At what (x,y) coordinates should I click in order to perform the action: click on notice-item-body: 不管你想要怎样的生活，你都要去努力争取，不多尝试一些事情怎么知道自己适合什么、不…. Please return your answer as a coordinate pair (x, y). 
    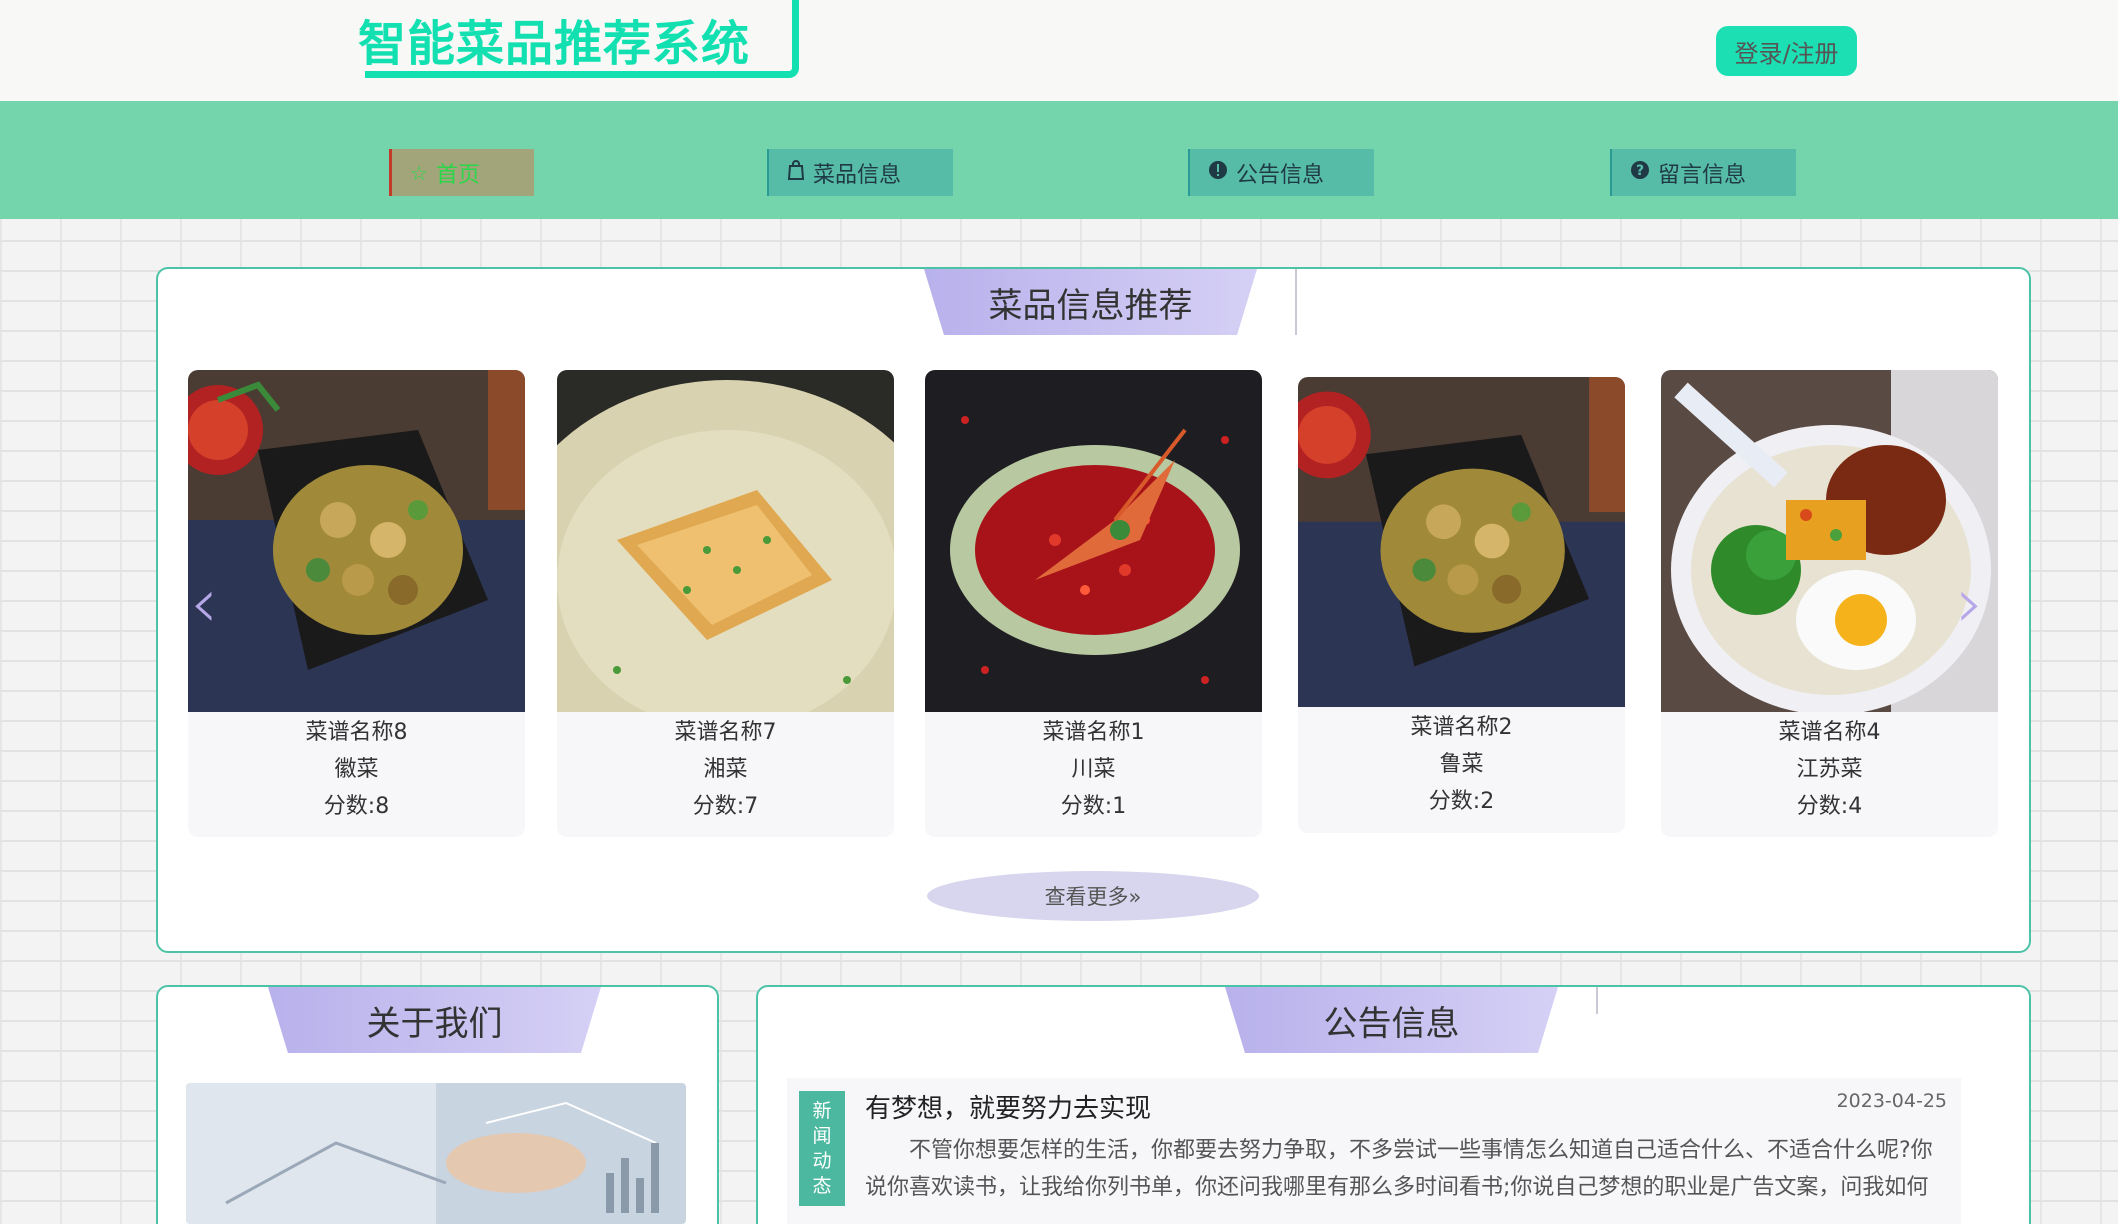
    Looking at the image, I should click on (1399, 1169).